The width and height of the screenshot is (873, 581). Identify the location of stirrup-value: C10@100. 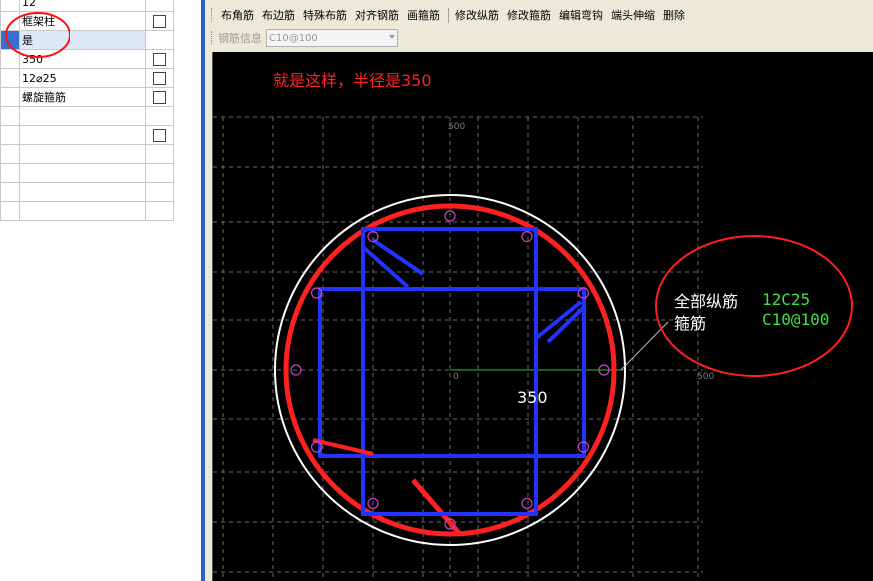
(795, 319).